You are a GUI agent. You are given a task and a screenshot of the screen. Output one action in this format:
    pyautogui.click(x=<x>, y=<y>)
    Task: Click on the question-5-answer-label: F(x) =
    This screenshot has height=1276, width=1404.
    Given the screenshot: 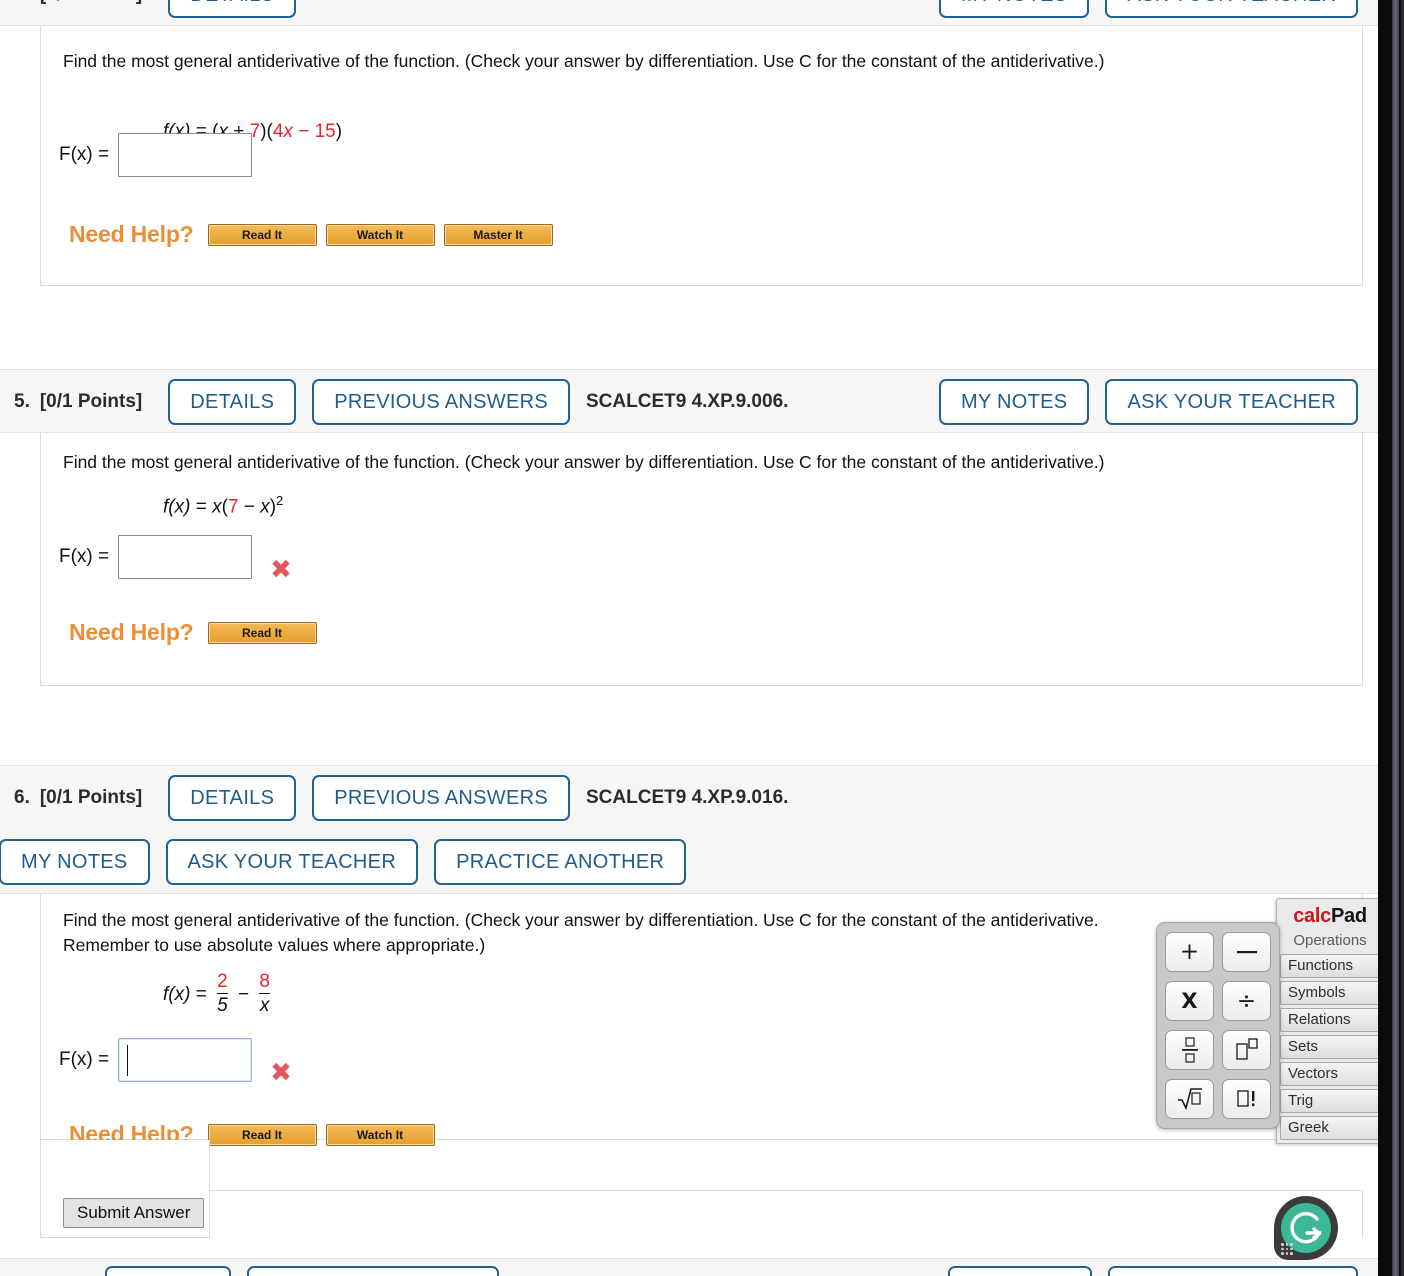 What is the action you would take?
    pyautogui.click(x=84, y=556)
    